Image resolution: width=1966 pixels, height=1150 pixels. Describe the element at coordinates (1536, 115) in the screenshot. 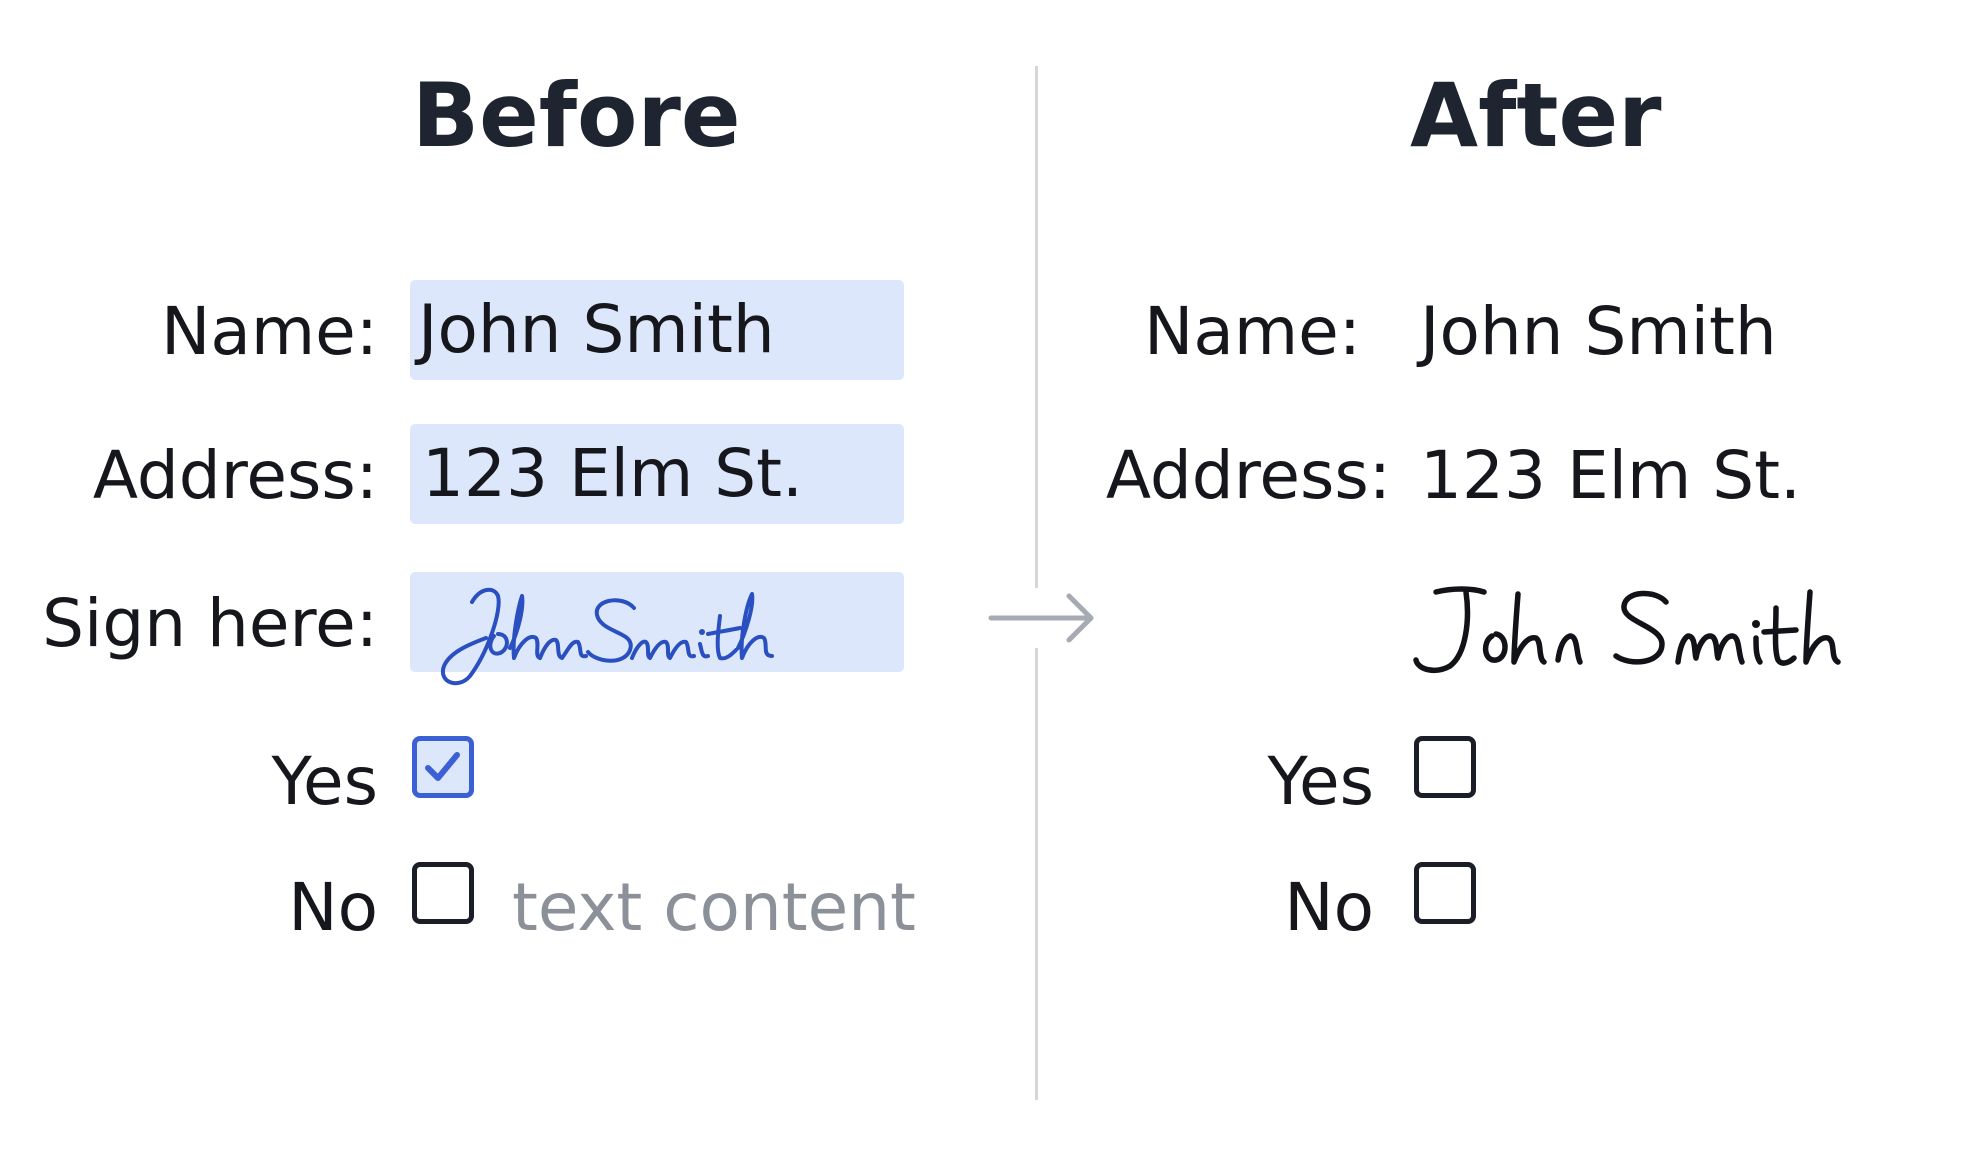

I see `after-title: After` at that location.